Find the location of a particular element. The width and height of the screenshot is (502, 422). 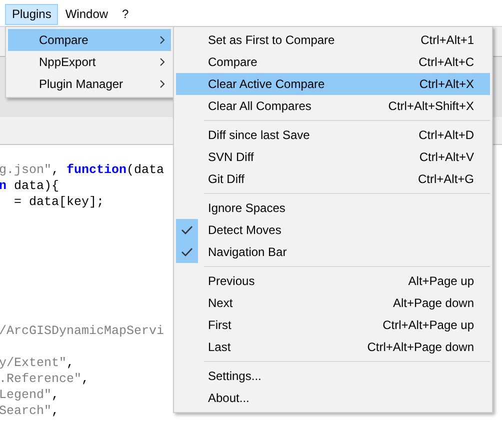

menu-item: First Ctrl+Alt+Page up is located at coordinates (333, 325).